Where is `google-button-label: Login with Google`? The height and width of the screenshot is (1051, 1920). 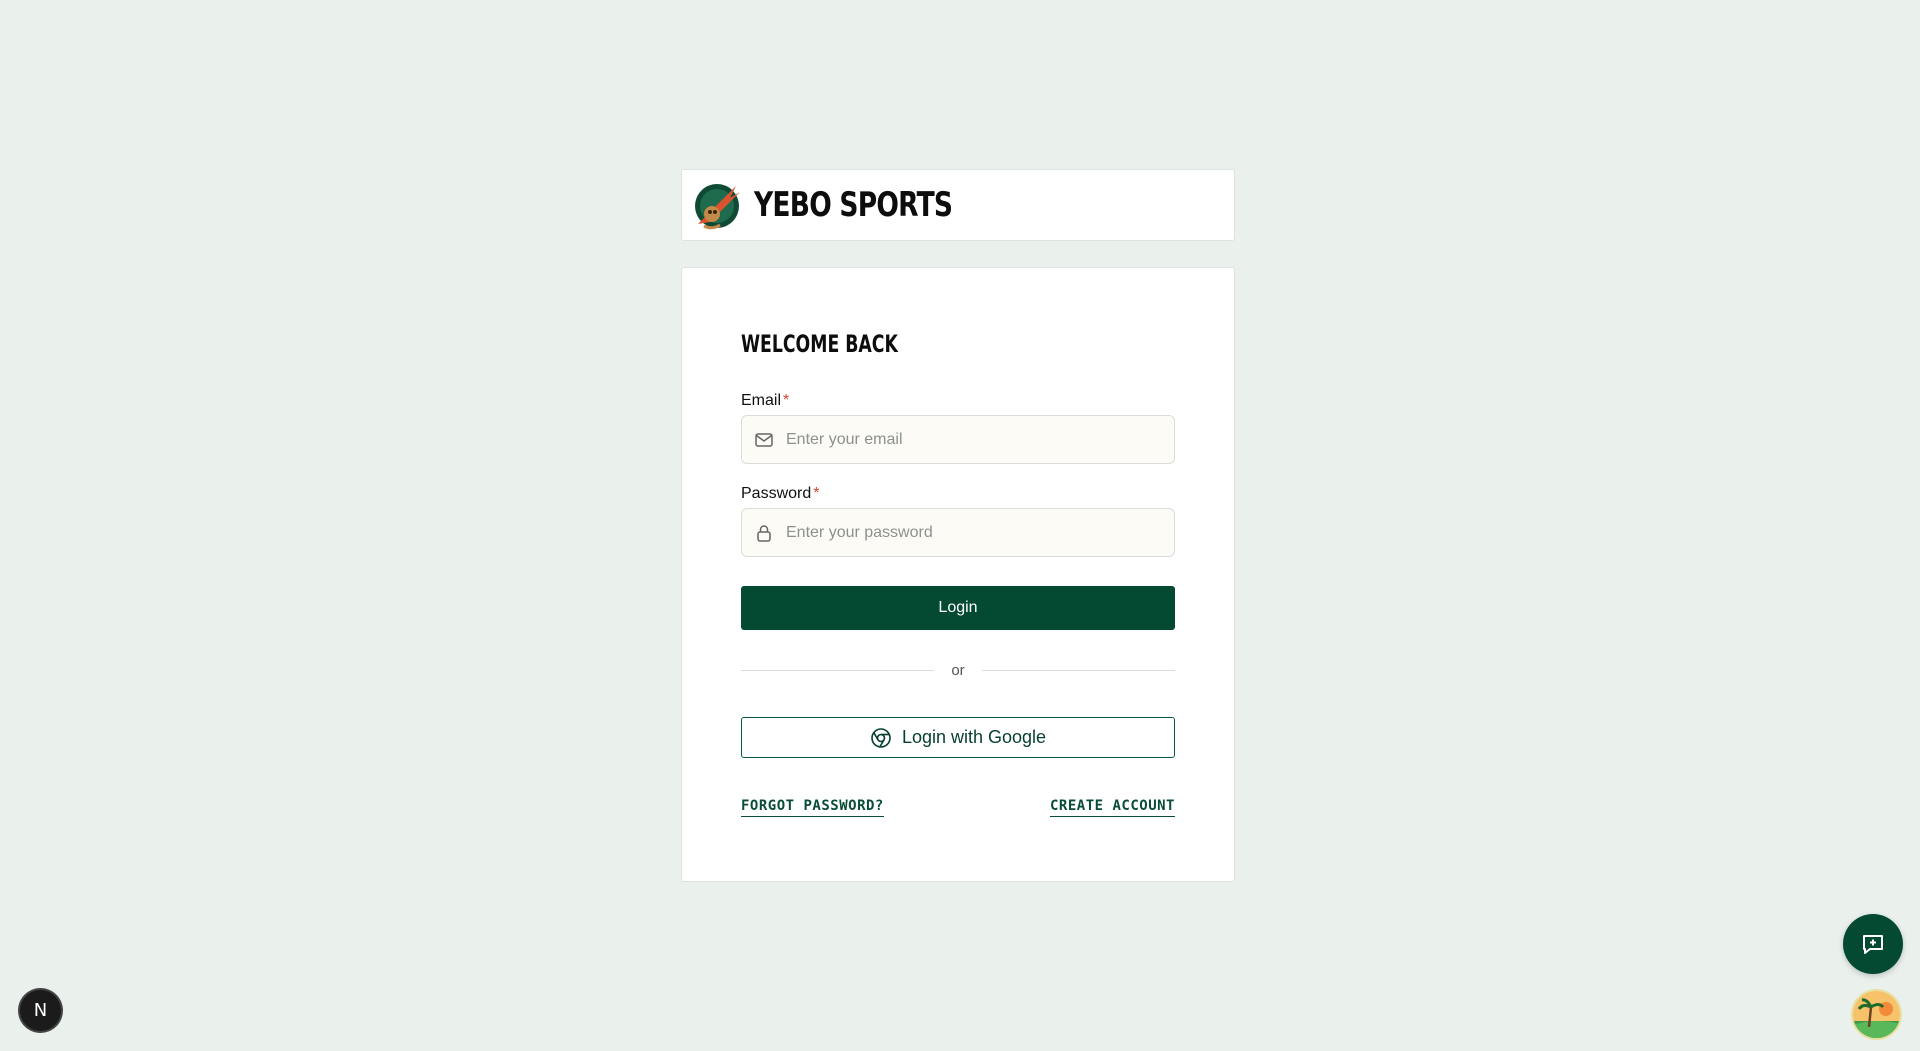 google-button-label: Login with Google is located at coordinates (974, 737).